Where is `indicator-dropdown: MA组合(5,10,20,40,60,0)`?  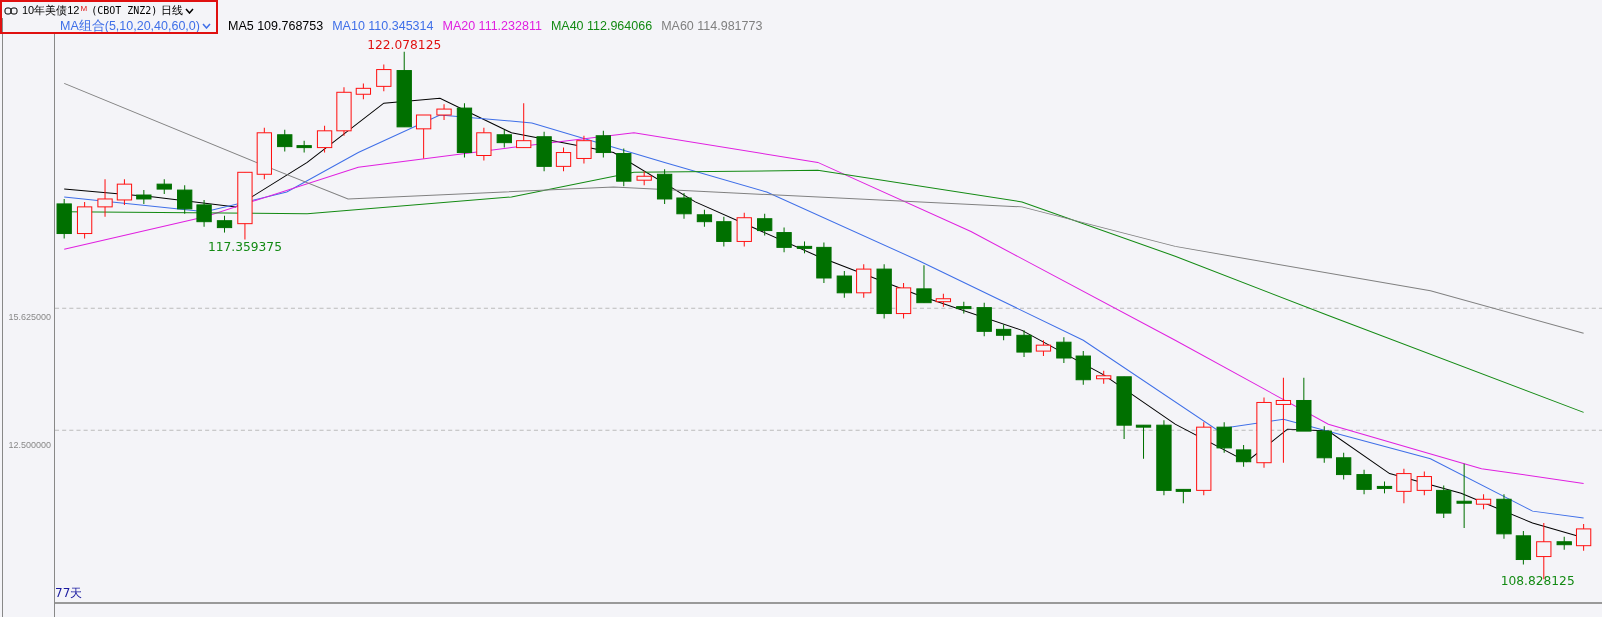 indicator-dropdown: MA组合(5,10,20,40,60,0) is located at coordinates (135, 26).